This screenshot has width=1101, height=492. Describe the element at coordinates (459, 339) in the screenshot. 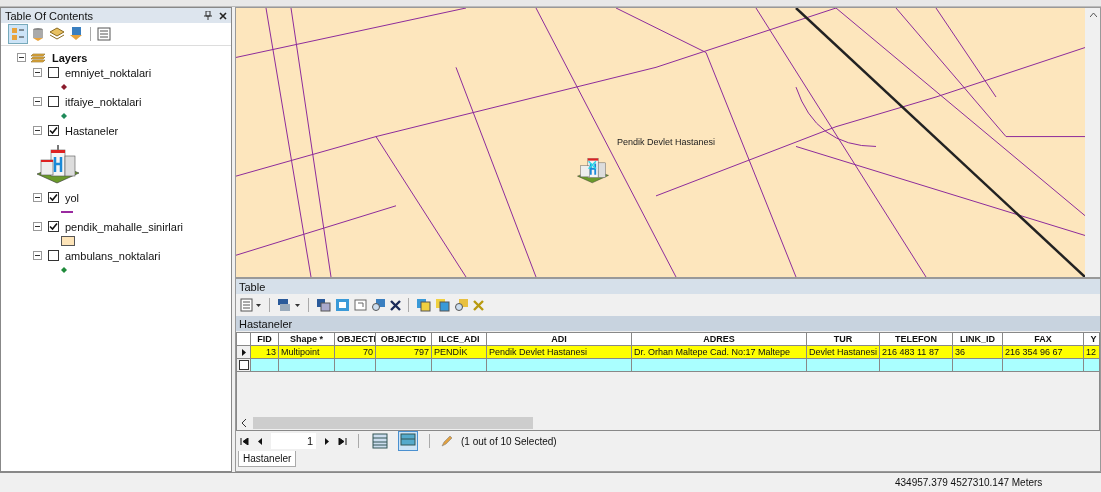

I see `column-header: ILCE_ADI` at that location.